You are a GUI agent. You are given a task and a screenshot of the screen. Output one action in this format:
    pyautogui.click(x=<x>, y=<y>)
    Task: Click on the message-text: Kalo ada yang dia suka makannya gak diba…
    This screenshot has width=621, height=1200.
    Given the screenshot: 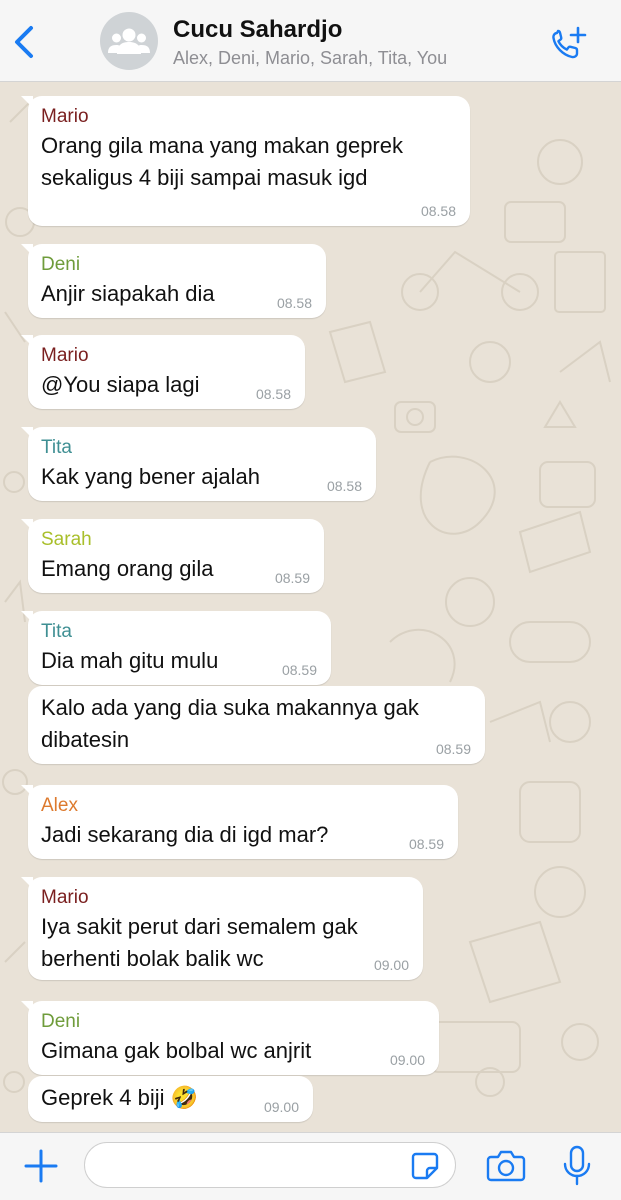 What is the action you would take?
    pyautogui.click(x=230, y=723)
    